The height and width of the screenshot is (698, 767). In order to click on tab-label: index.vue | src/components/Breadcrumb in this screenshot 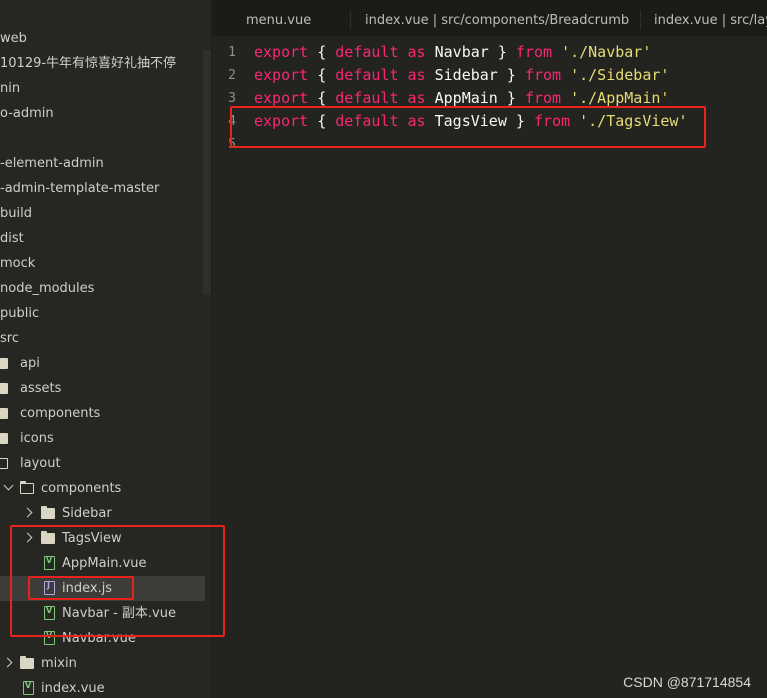, I will do `click(497, 20)`.